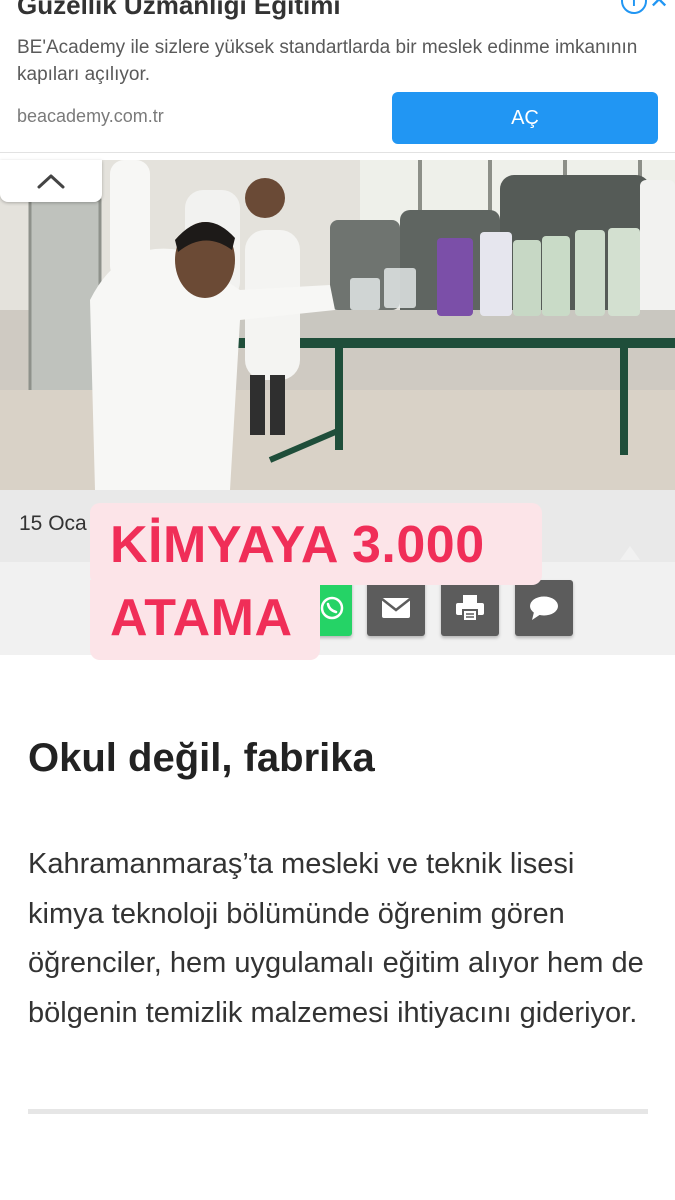 The height and width of the screenshot is (1200, 675). Describe the element at coordinates (630, 553) in the screenshot. I see `comment-notch` at that location.